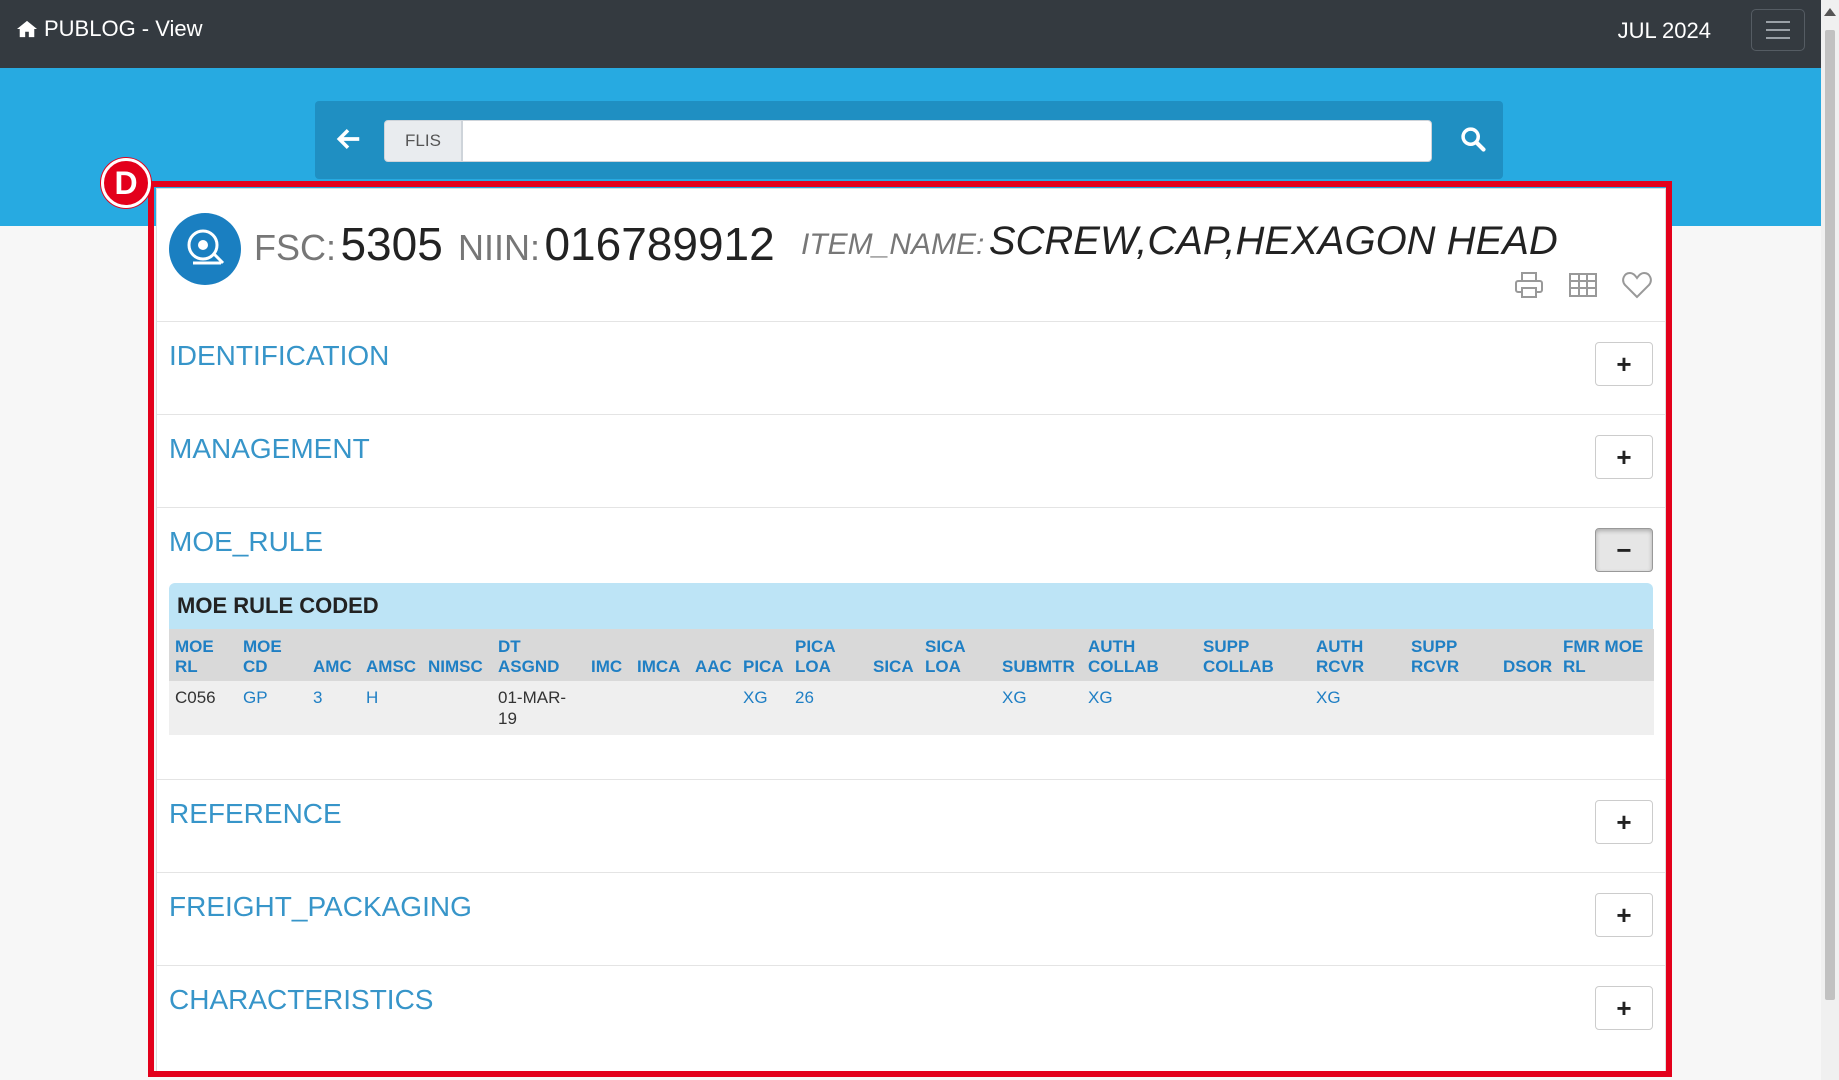 The height and width of the screenshot is (1080, 1839). I want to click on moe-cell: GP, so click(272, 708).